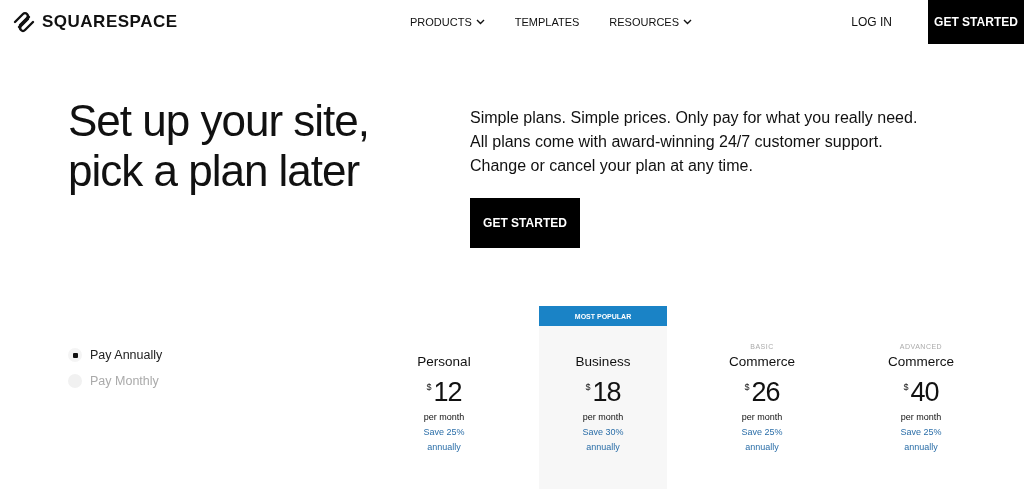 This screenshot has width=1024, height=489. Describe the element at coordinates (224, 355) in the screenshot. I see `billing-option: Pay Annually` at that location.